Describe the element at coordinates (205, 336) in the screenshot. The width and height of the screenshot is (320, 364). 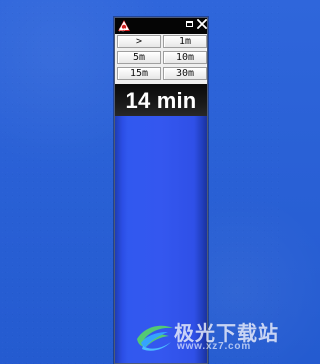
I see `watermark: 极光下载站 www.xz7.com` at that location.